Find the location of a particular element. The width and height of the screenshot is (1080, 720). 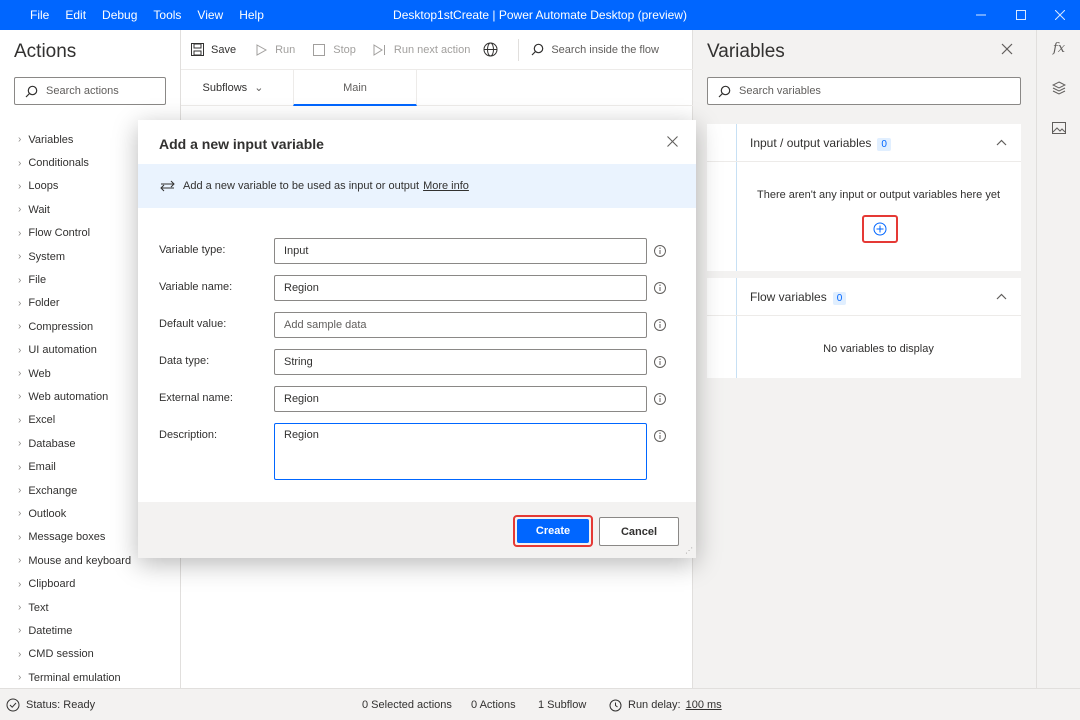

run-delay: Run delay: 100 ms is located at coordinates (665, 704).